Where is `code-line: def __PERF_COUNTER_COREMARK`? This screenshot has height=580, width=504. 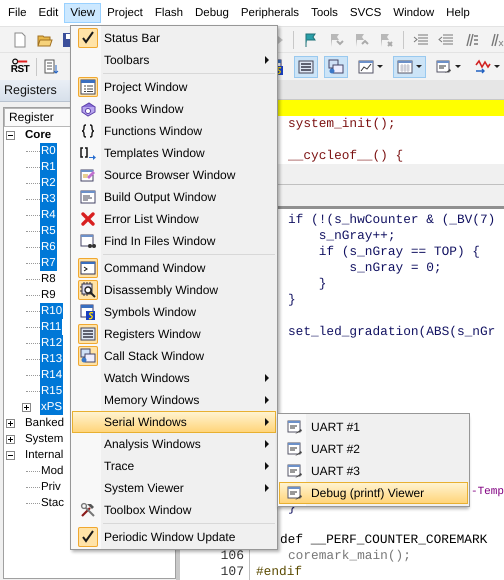
code-line: def __PERF_COUNTER_COREMARK is located at coordinates (383, 540).